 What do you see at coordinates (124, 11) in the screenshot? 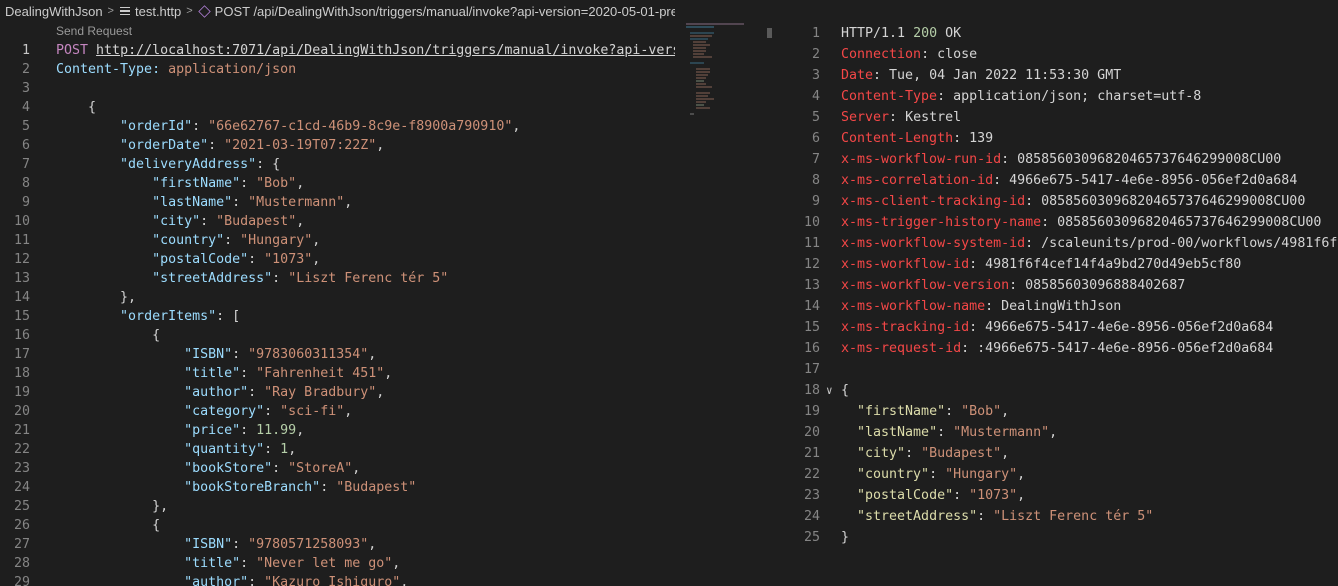
I see `file-lines-icon` at bounding box center [124, 11].